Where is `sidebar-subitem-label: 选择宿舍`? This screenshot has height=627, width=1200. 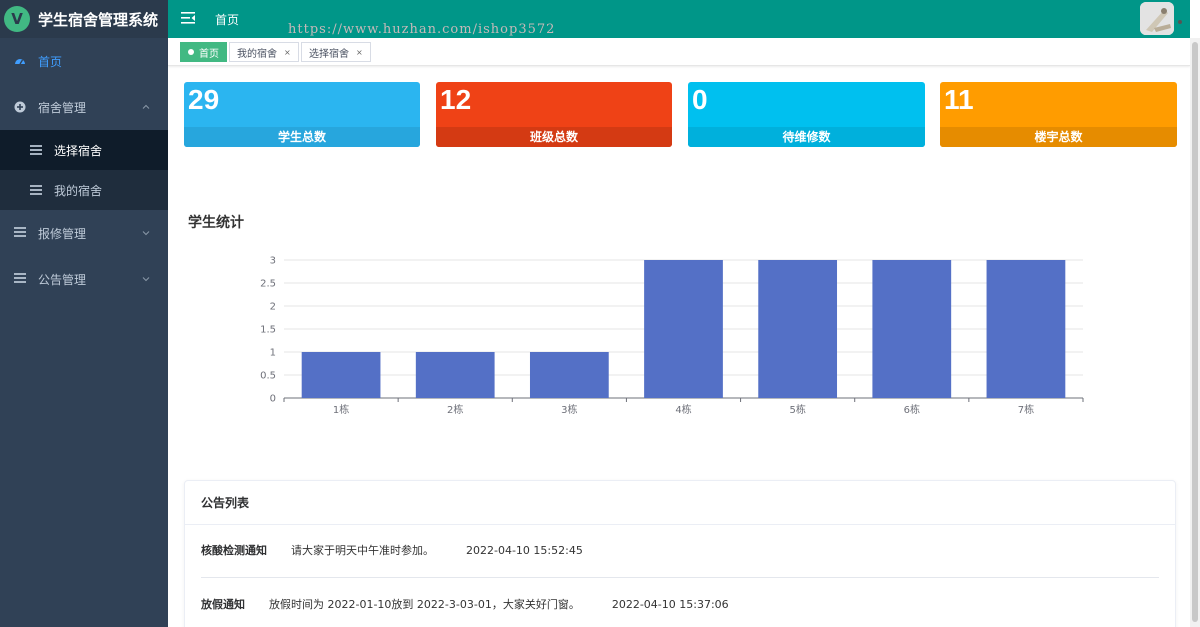 sidebar-subitem-label: 选择宿舍 is located at coordinates (78, 150).